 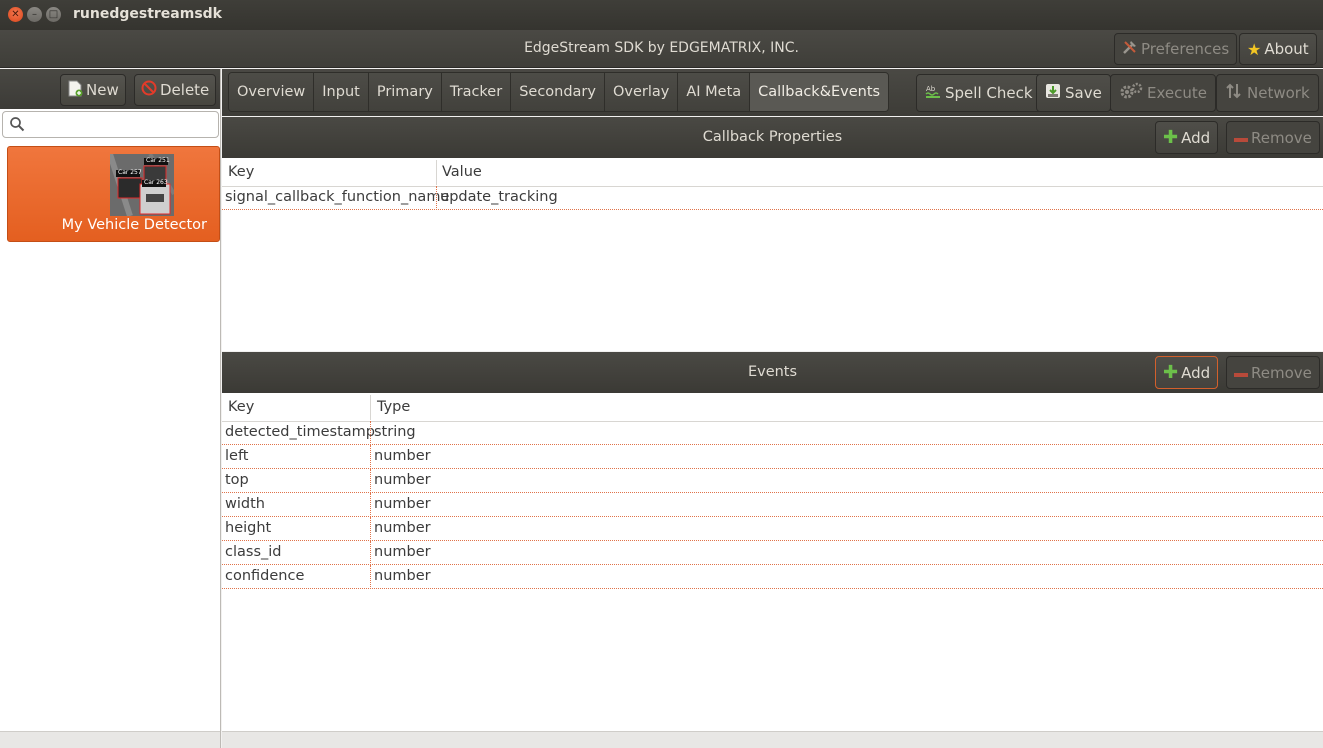 What do you see at coordinates (149, 90) in the screenshot?
I see `no-entry-icon` at bounding box center [149, 90].